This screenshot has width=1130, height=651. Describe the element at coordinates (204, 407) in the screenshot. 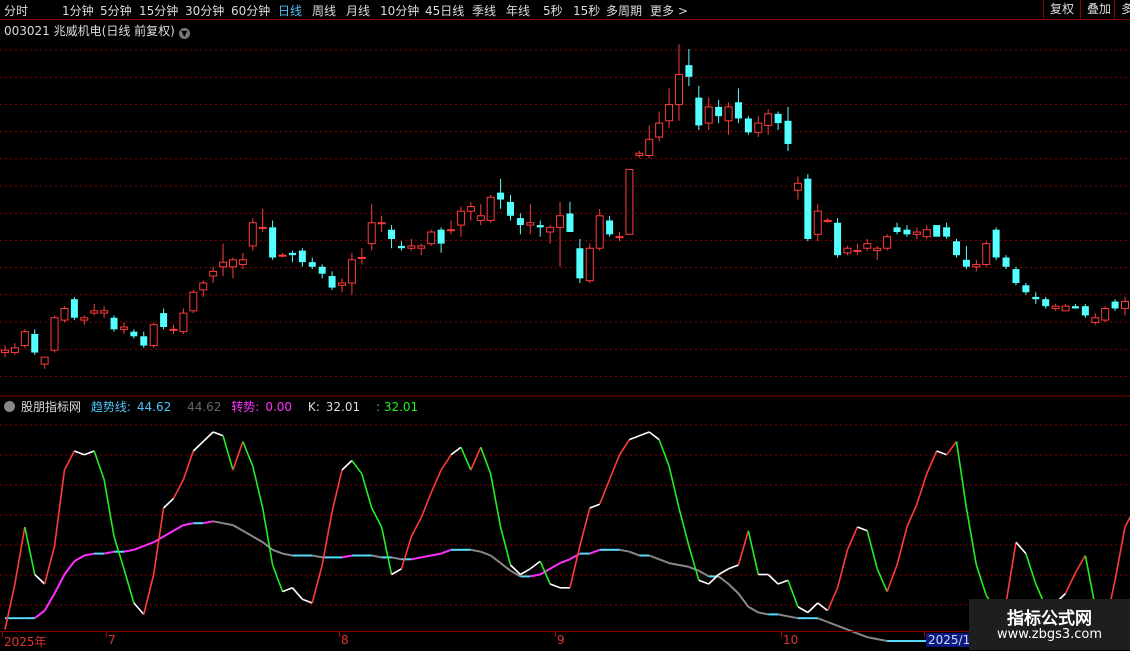

I see `trend-value-2: 44.62` at that location.